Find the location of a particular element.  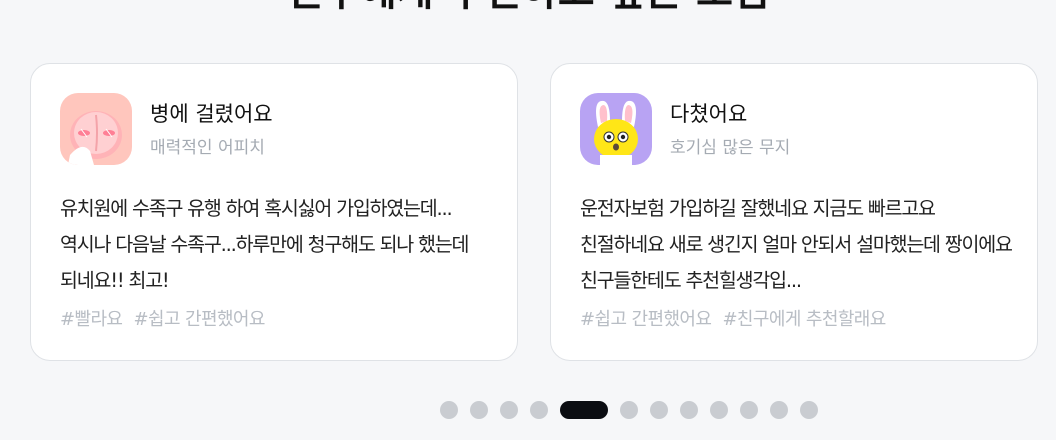

carousel-dot-active is located at coordinates (584, 410).